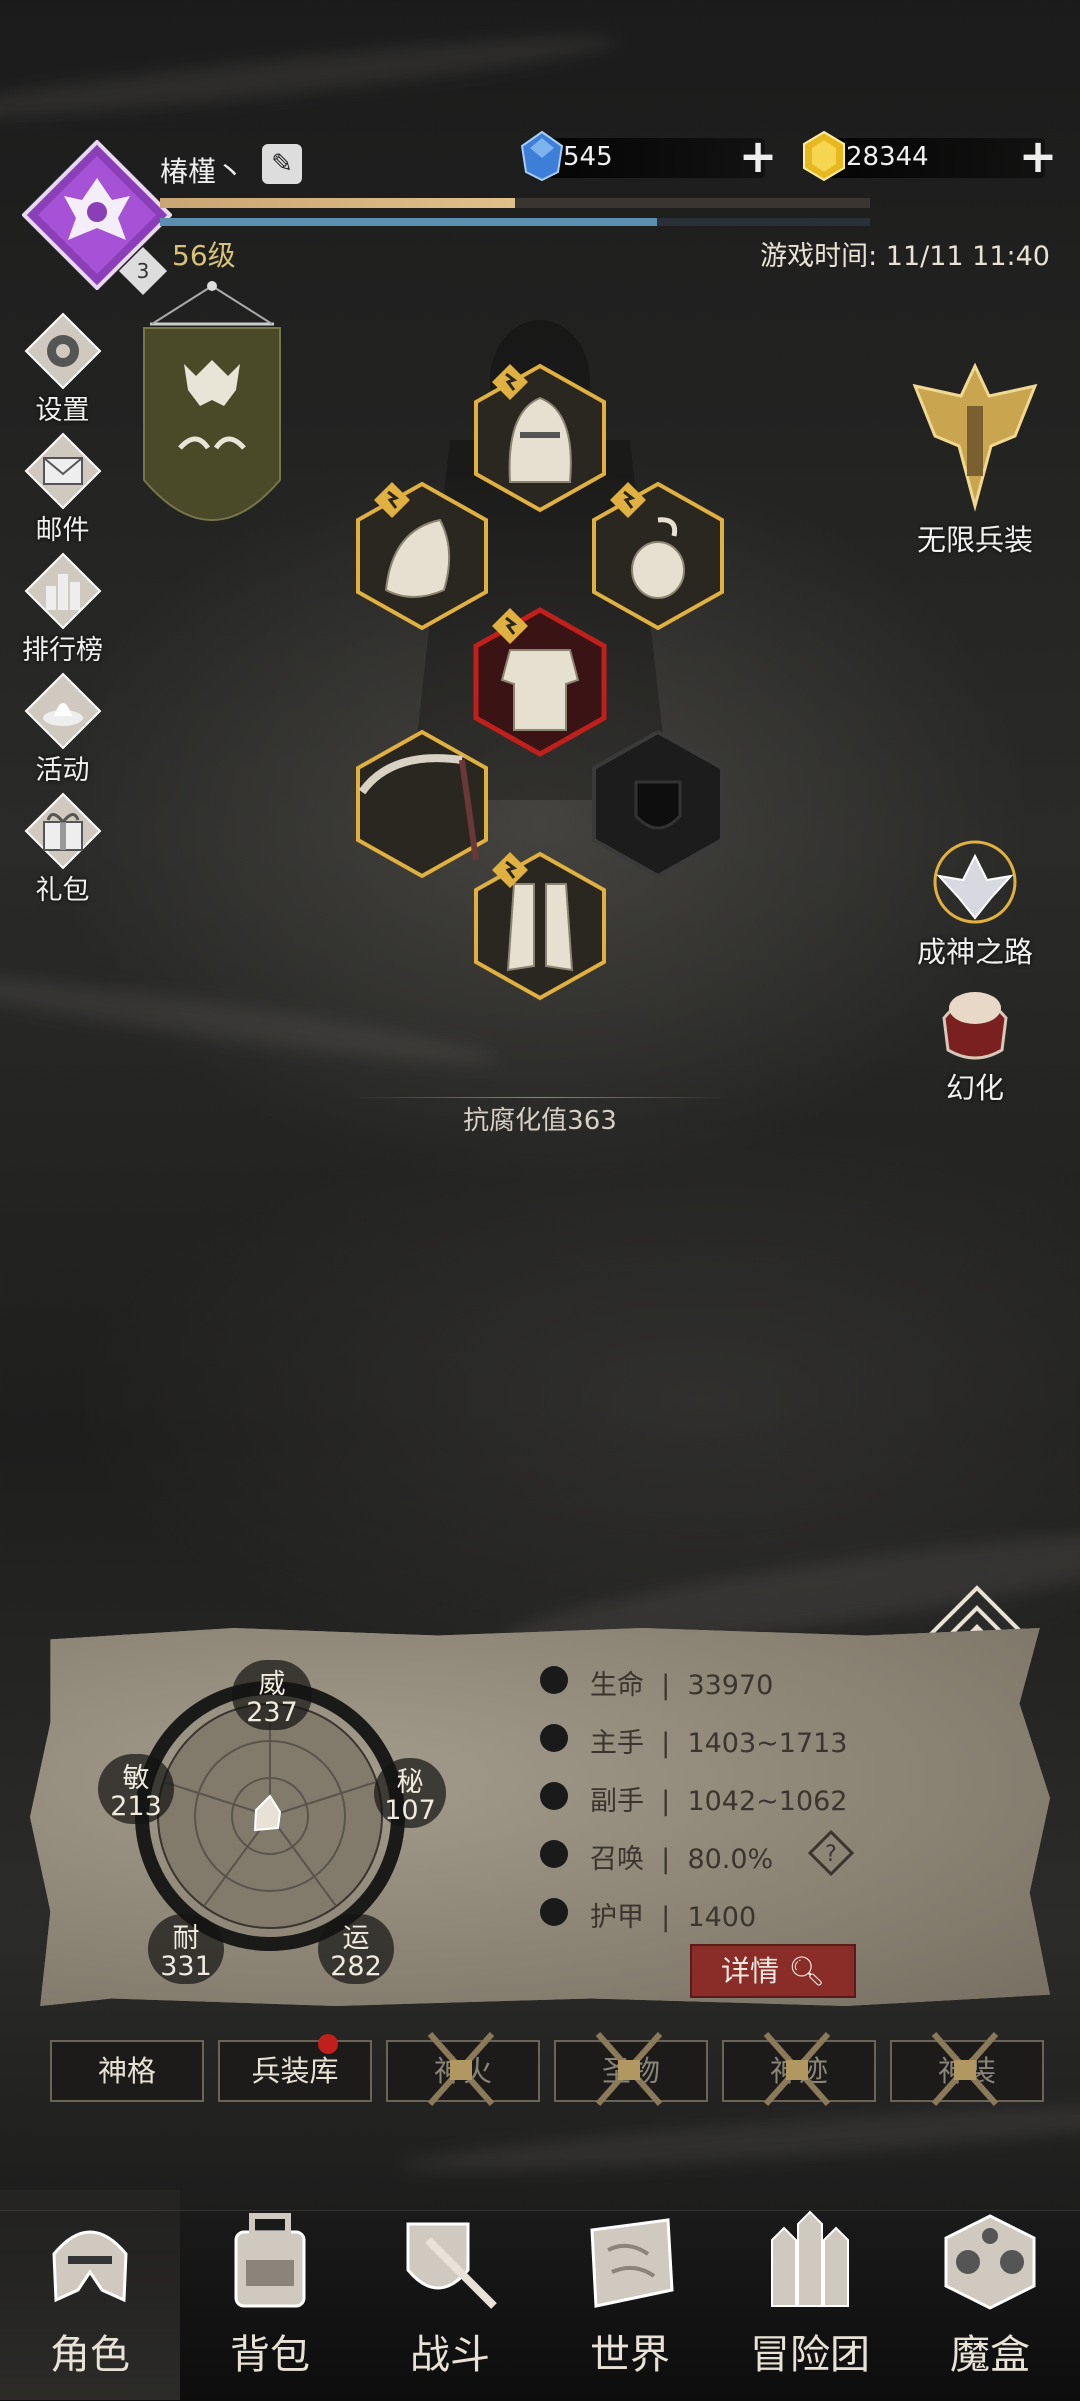 This screenshot has height=2401, width=1080. I want to click on nav-character-label: 角色, so click(90, 2355).